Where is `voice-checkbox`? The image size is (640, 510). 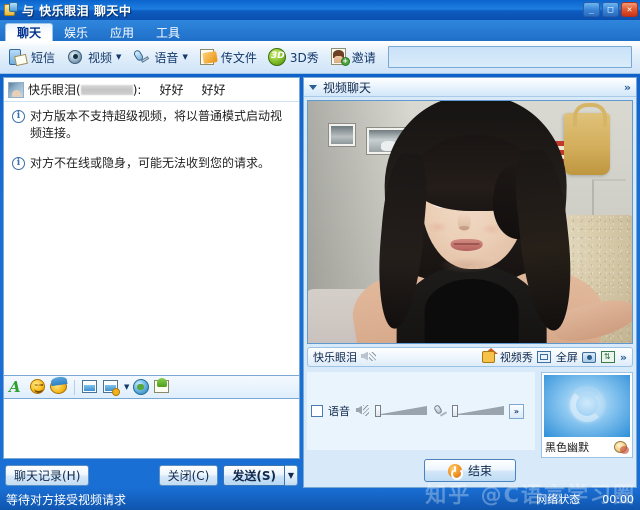 voice-checkbox is located at coordinates (317, 411).